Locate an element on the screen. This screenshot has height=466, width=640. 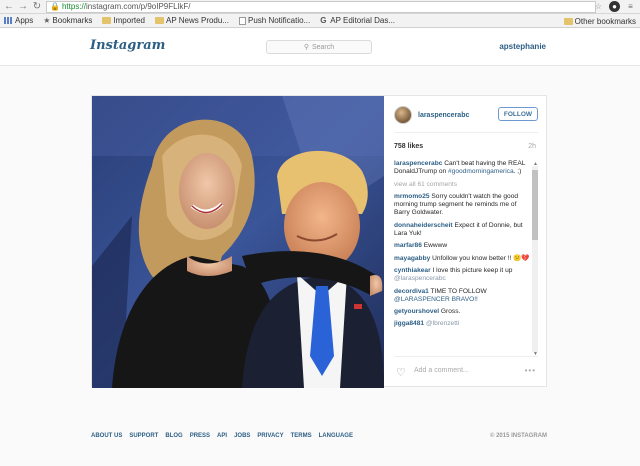
comment-user: jigga8481 is located at coordinates (409, 323).